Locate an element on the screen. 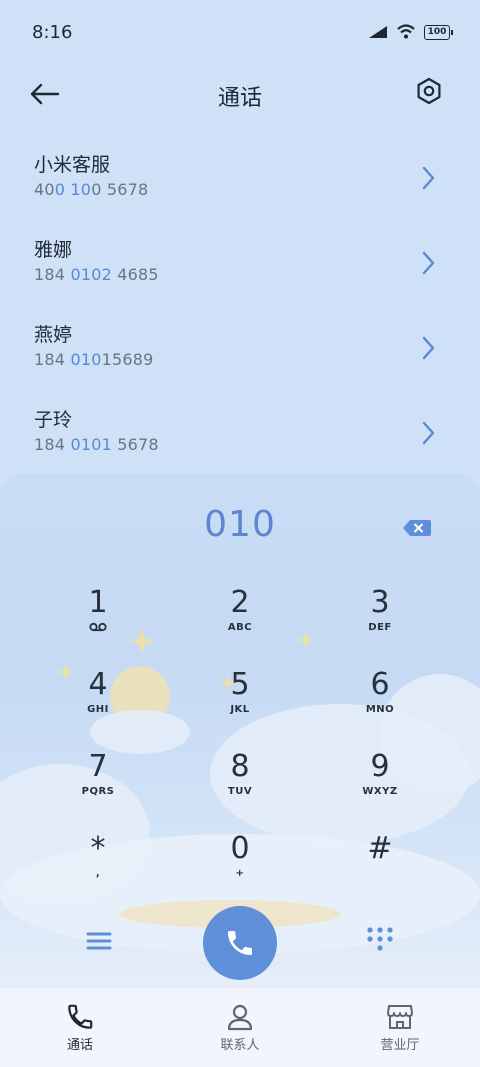 The width and height of the screenshot is (480, 1067). page-title: 通话 is located at coordinates (239, 98).